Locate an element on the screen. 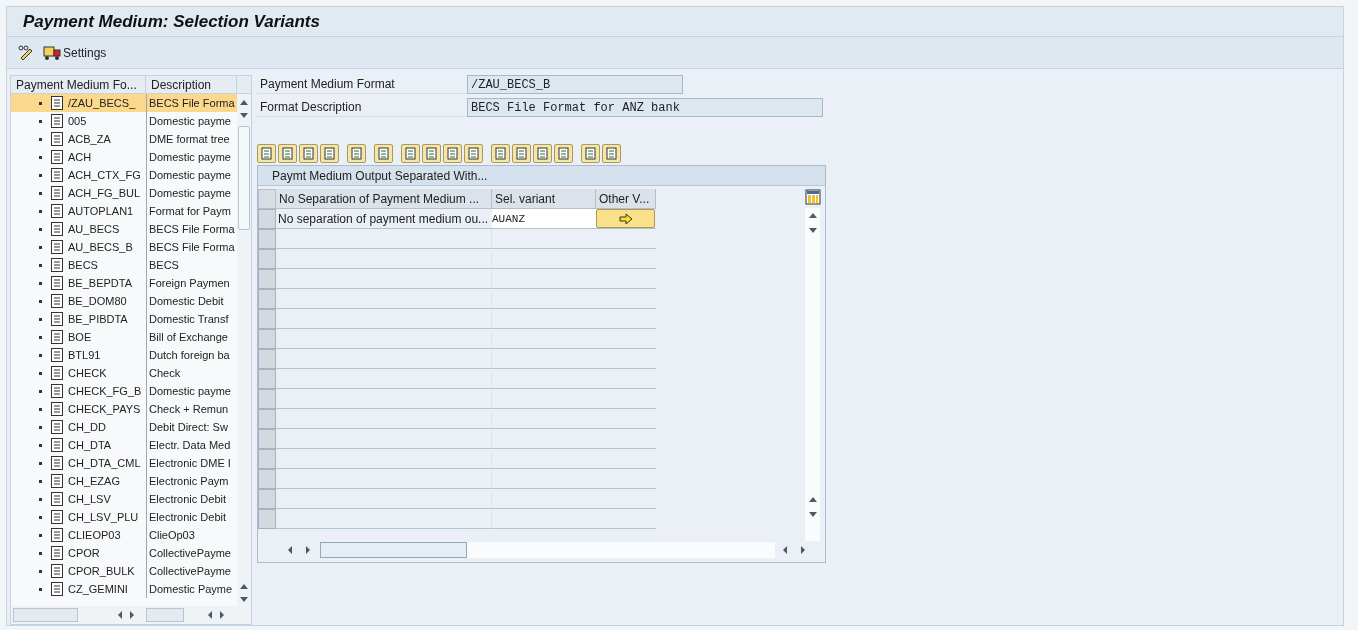  tree-cell: ClieOp03 is located at coordinates (172, 535).